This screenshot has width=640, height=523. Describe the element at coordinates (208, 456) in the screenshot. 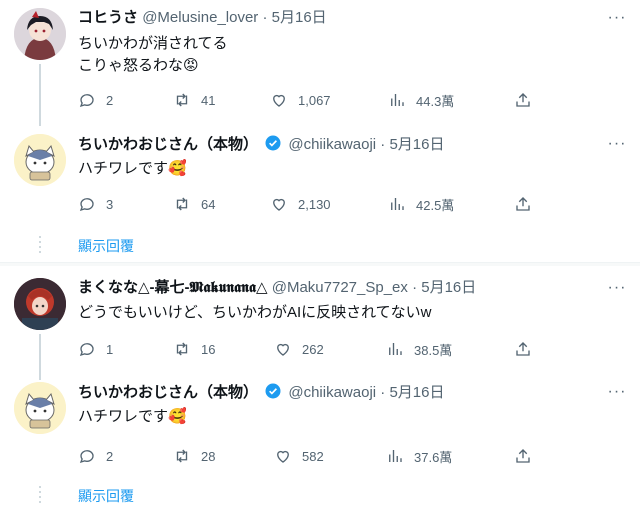

I see `retweet-count: 28` at that location.